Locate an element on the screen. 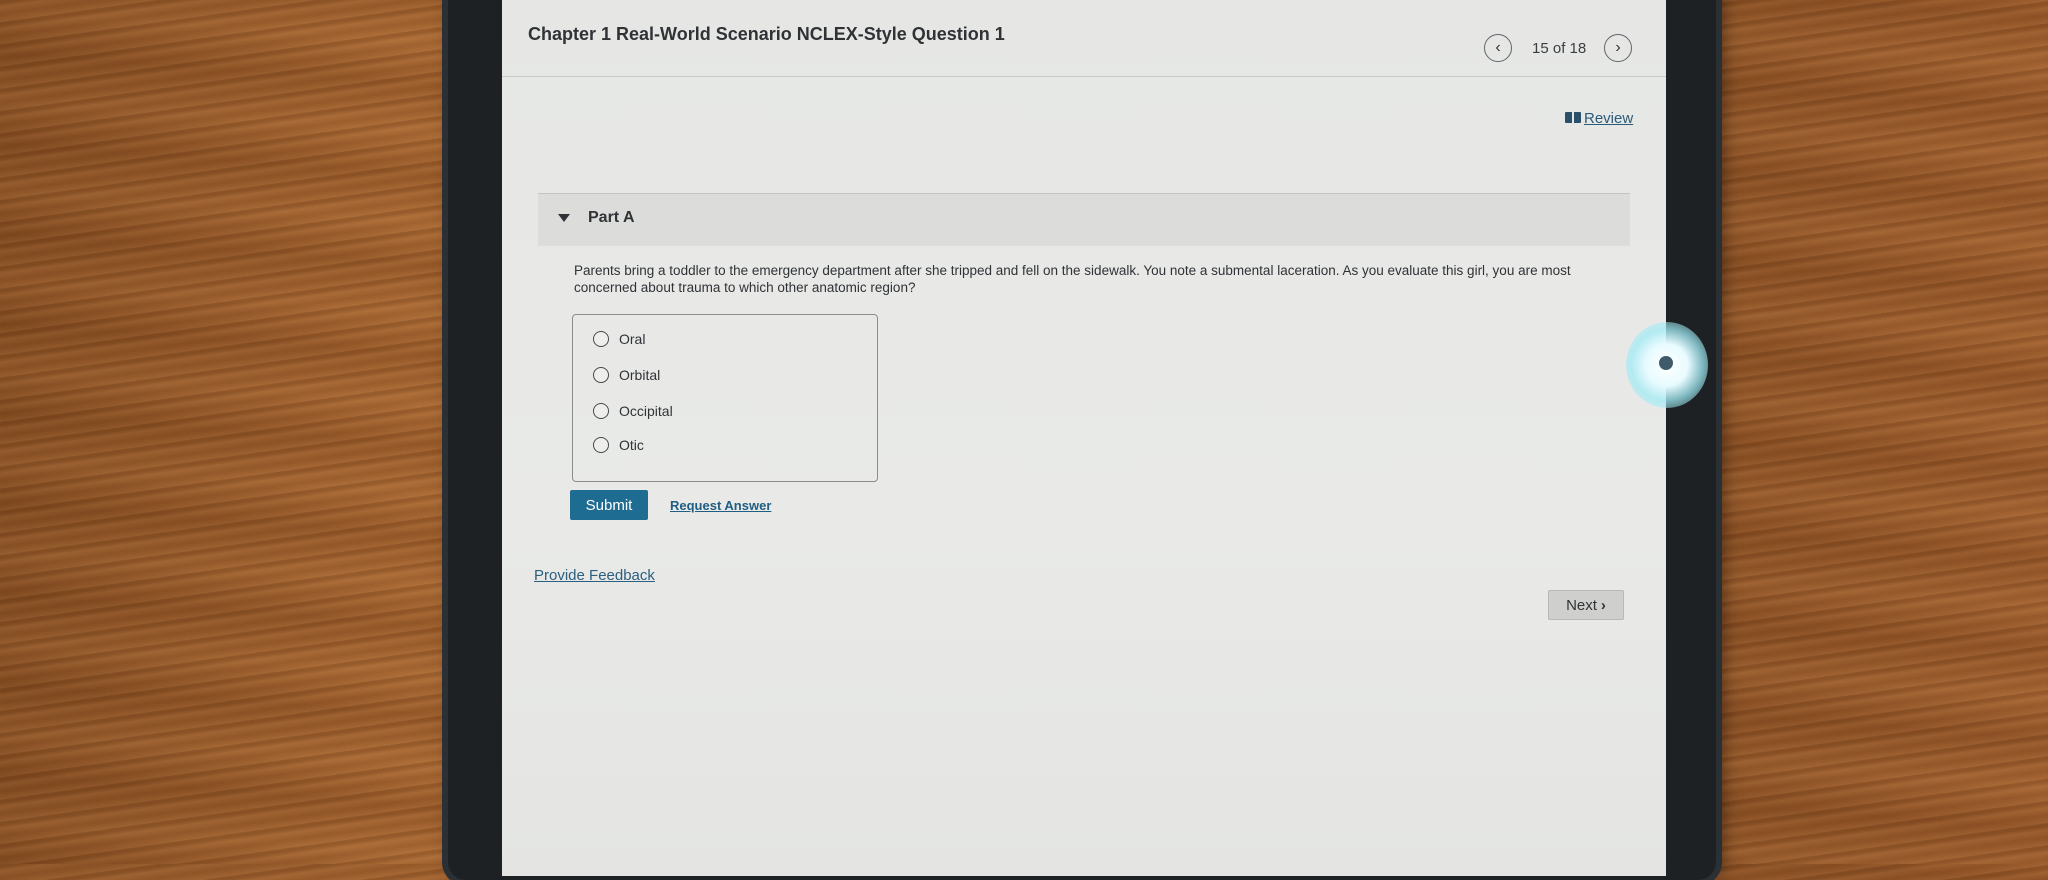 Image resolution: width=2048 pixels, height=880 pixels. next-question-button: › is located at coordinates (1618, 48).